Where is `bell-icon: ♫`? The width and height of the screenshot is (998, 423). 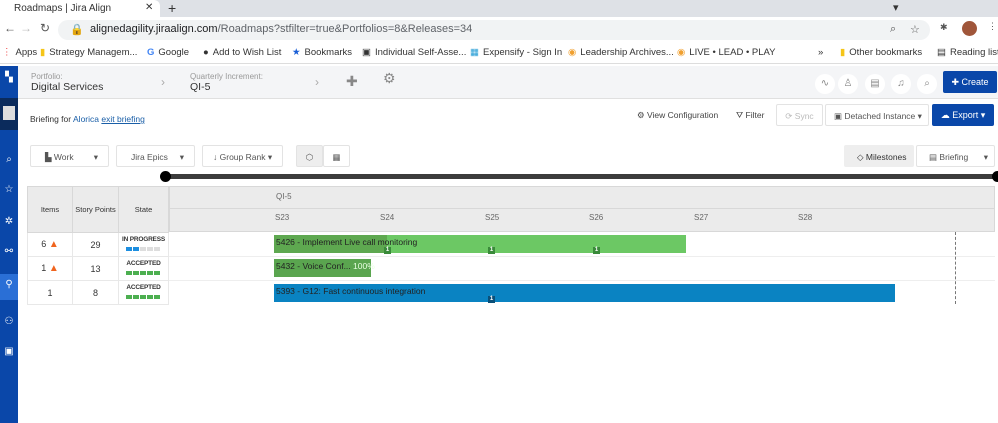 bell-icon: ♫ is located at coordinates (901, 84).